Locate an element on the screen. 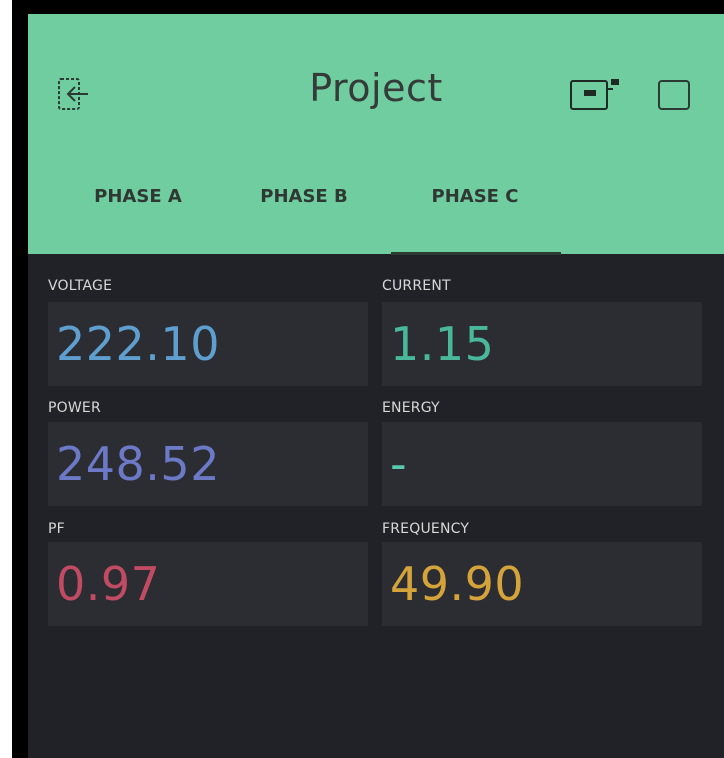 This screenshot has height=758, width=724. voltage-value: 222.10 is located at coordinates (138, 344).